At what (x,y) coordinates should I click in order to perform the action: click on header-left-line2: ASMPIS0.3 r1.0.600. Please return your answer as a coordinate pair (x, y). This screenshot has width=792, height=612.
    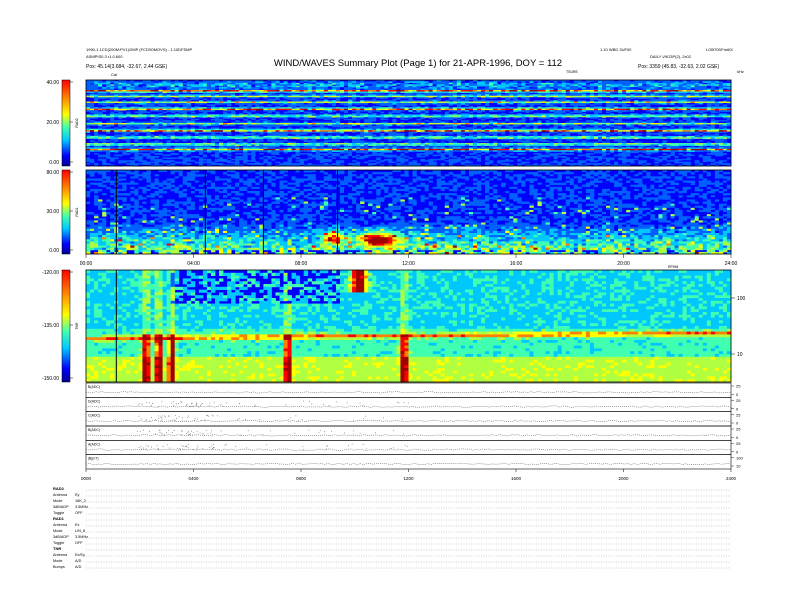
    Looking at the image, I should click on (104, 56).